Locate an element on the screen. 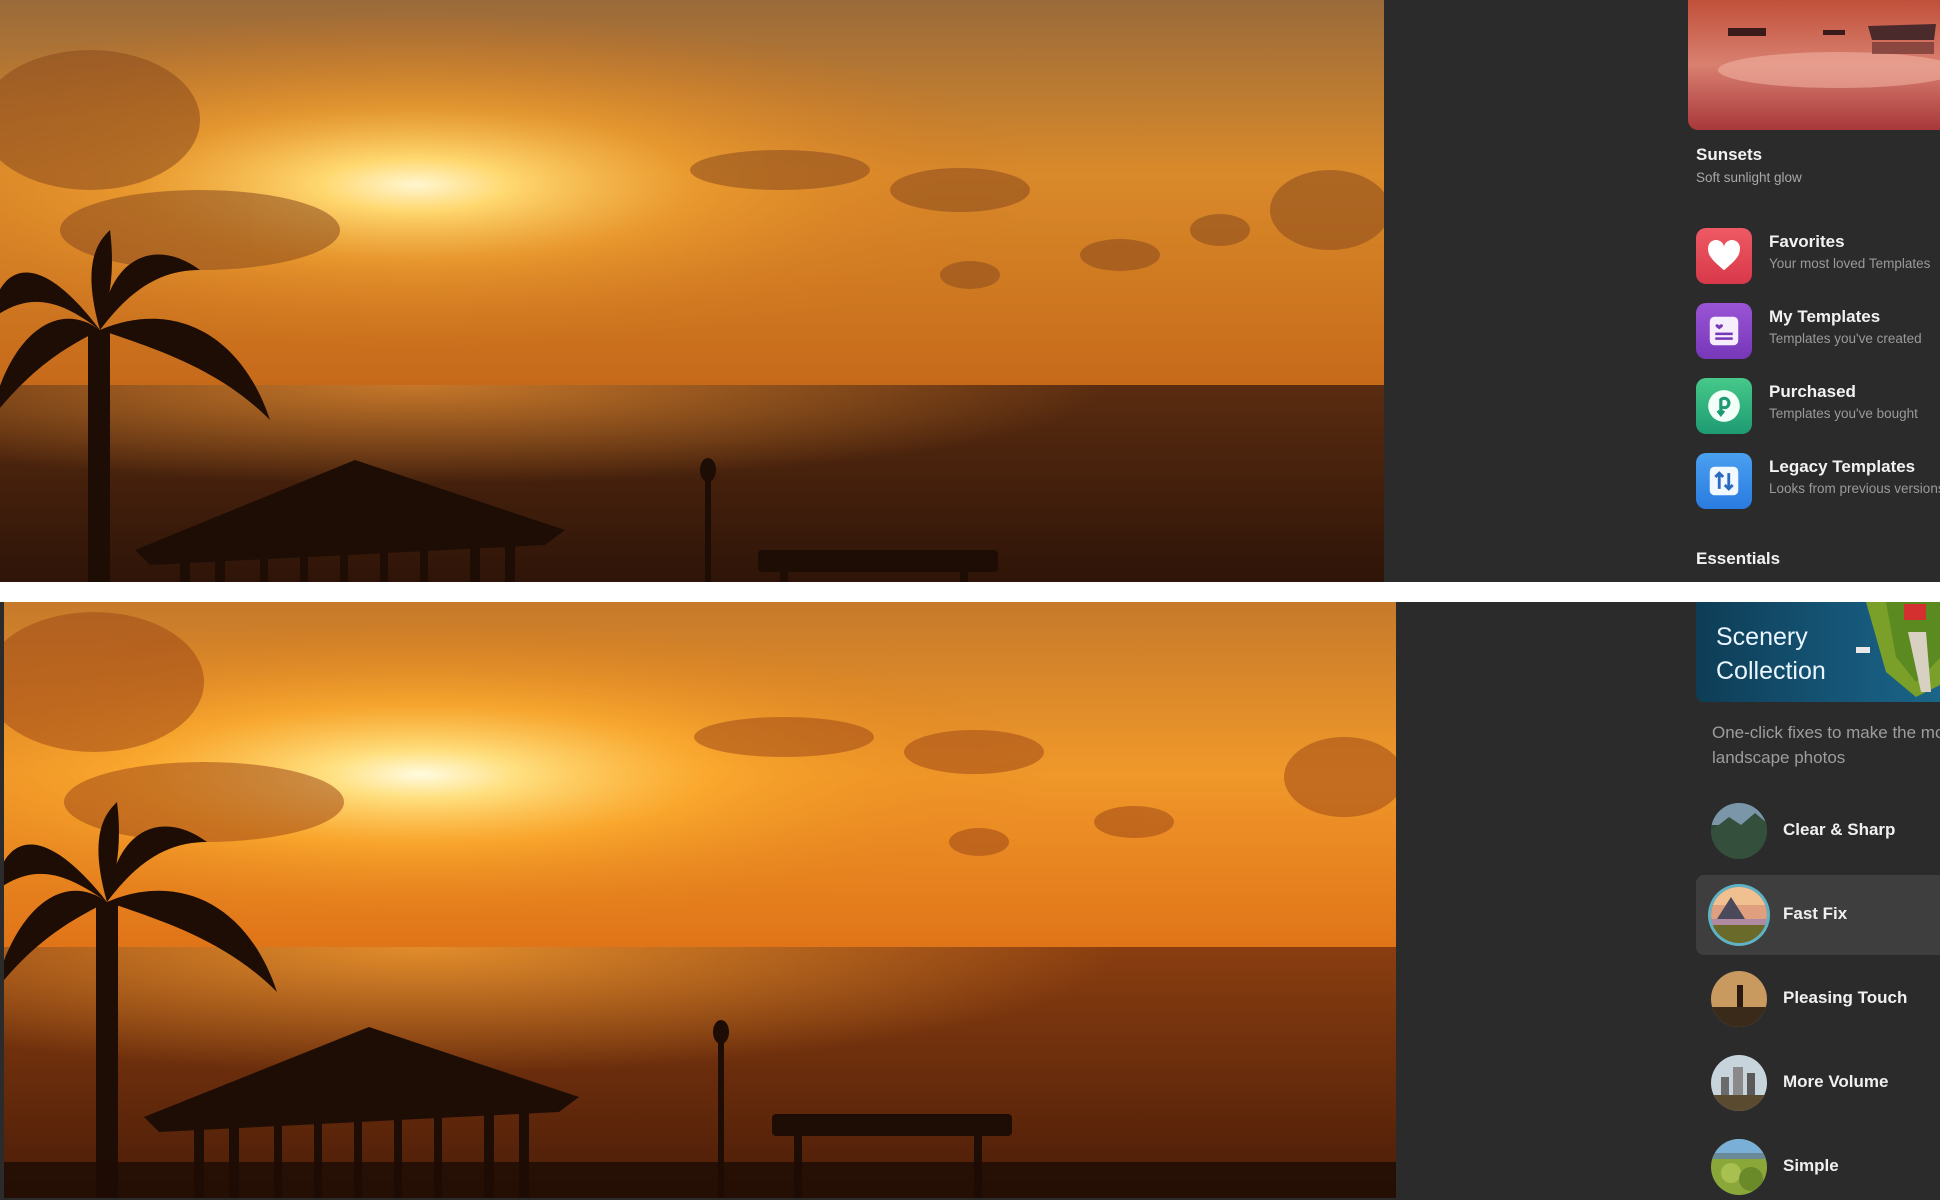 The image size is (1940, 1200). preset-clear-and-sharp: Clear & Sharp is located at coordinates (1818, 831).